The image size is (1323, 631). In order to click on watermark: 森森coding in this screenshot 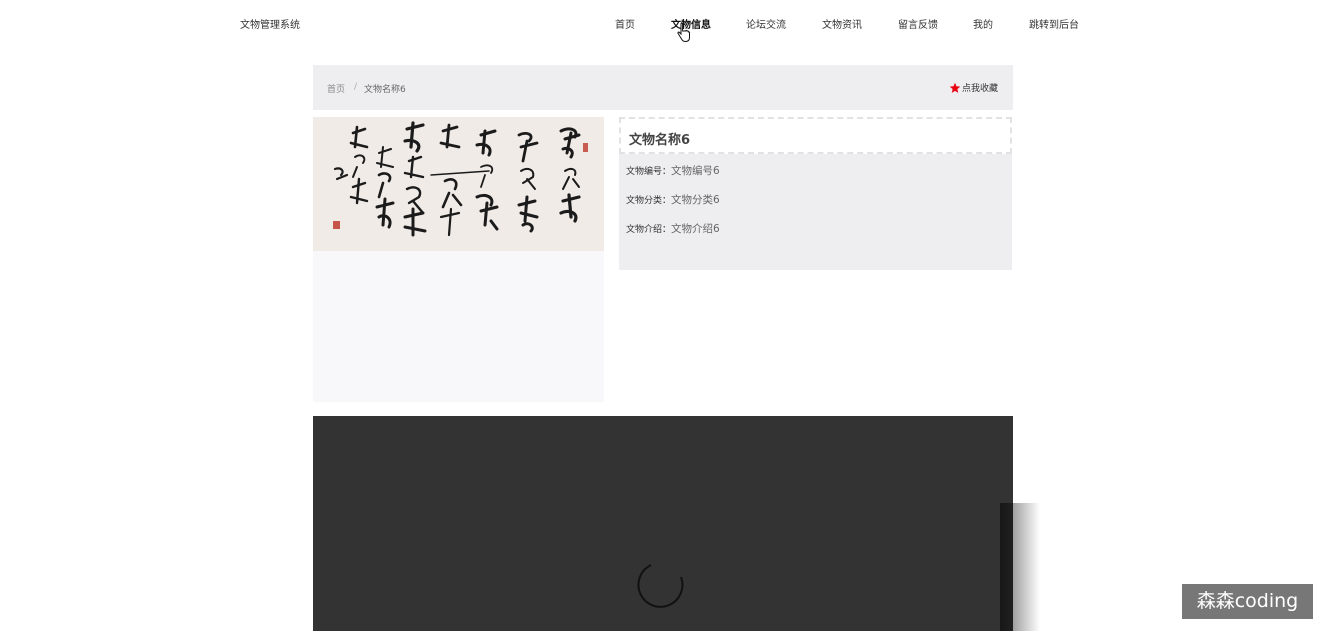, I will do `click(1247, 601)`.